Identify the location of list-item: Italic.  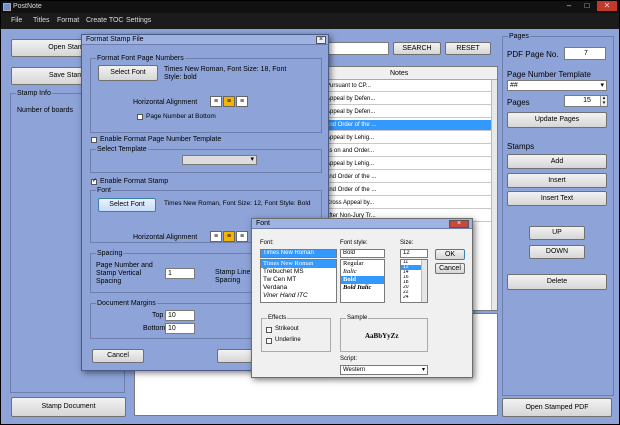
(362, 272).